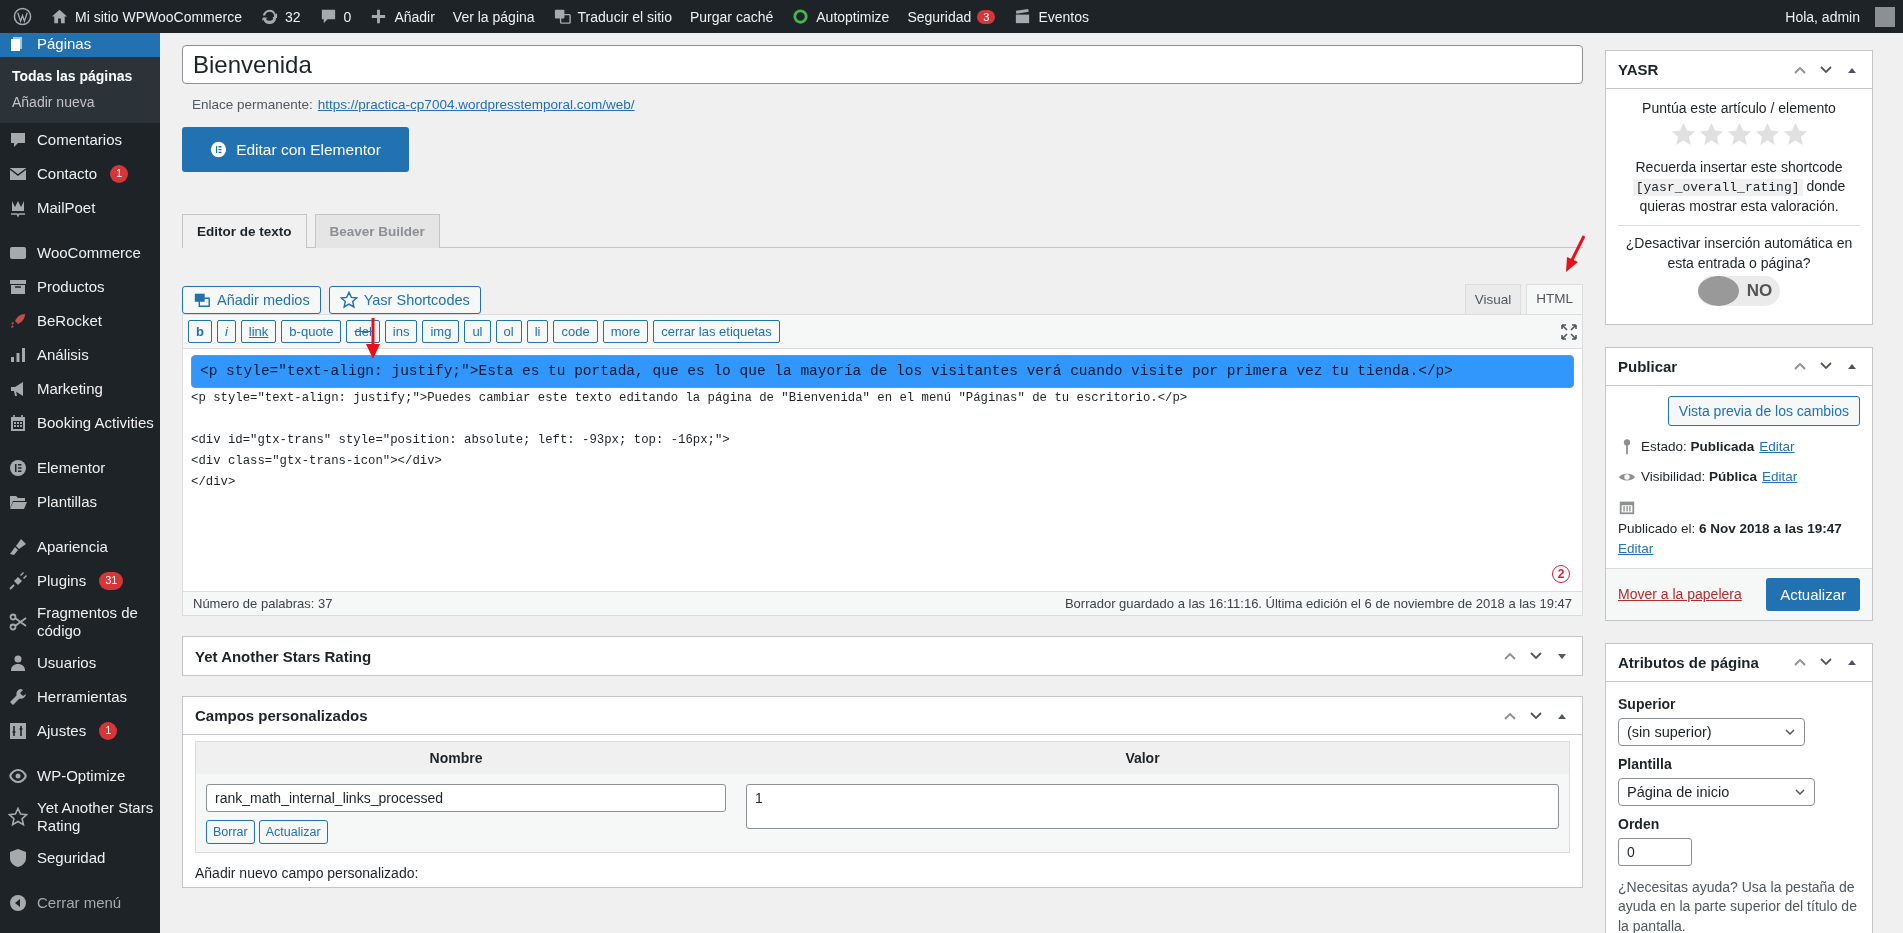 Image resolution: width=1903 pixels, height=933 pixels. Describe the element at coordinates (280, 16) in the screenshot. I see `toolbar-item: 32` at that location.